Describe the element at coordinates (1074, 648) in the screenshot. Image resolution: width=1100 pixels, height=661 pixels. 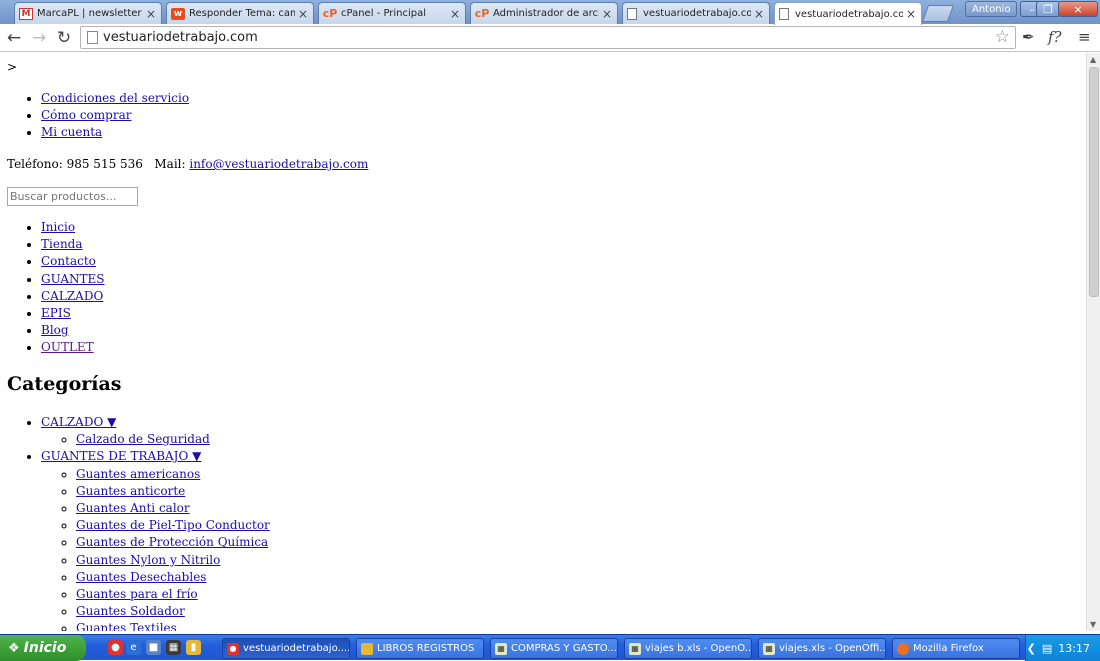
I see `clock: 13:17` at that location.